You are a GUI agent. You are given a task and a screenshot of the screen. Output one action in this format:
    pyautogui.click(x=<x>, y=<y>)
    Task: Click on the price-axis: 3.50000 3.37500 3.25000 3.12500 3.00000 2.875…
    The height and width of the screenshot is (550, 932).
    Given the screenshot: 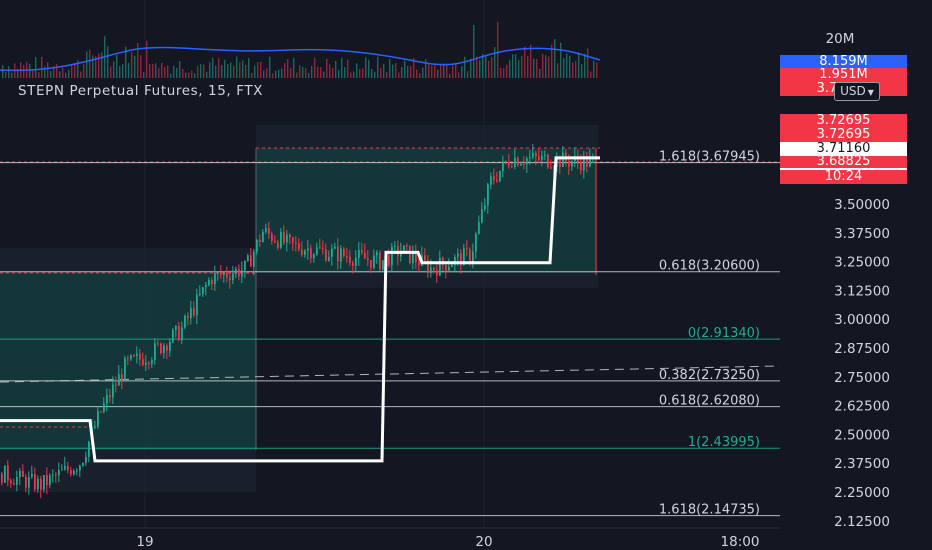 What is the action you would take?
    pyautogui.click(x=858, y=280)
    